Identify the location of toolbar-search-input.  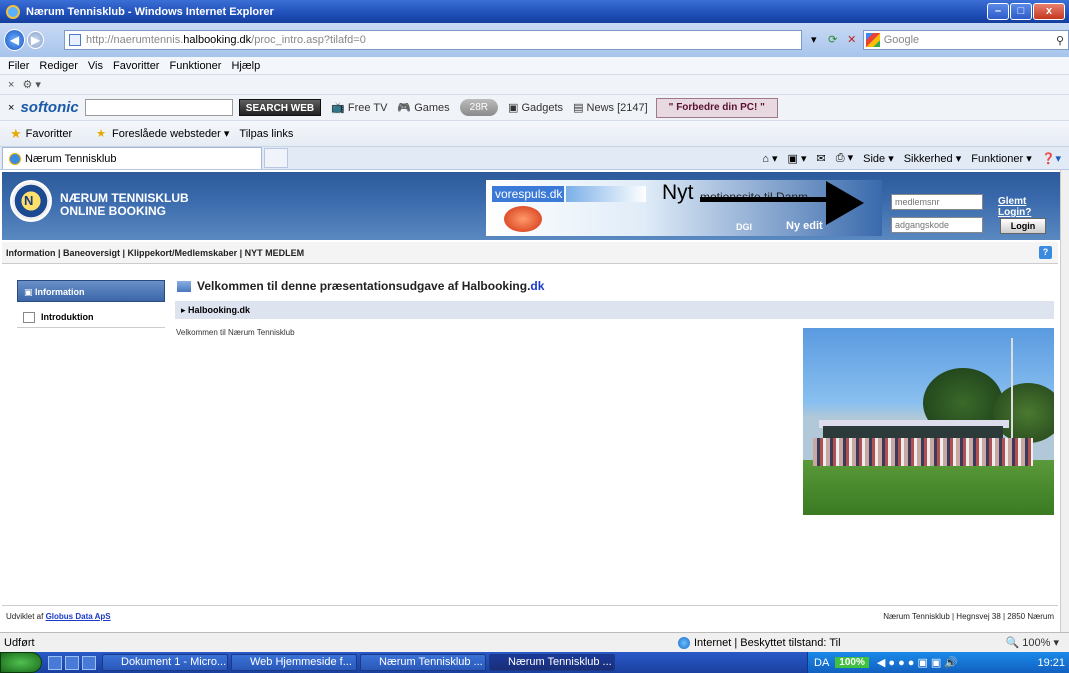
(158, 107).